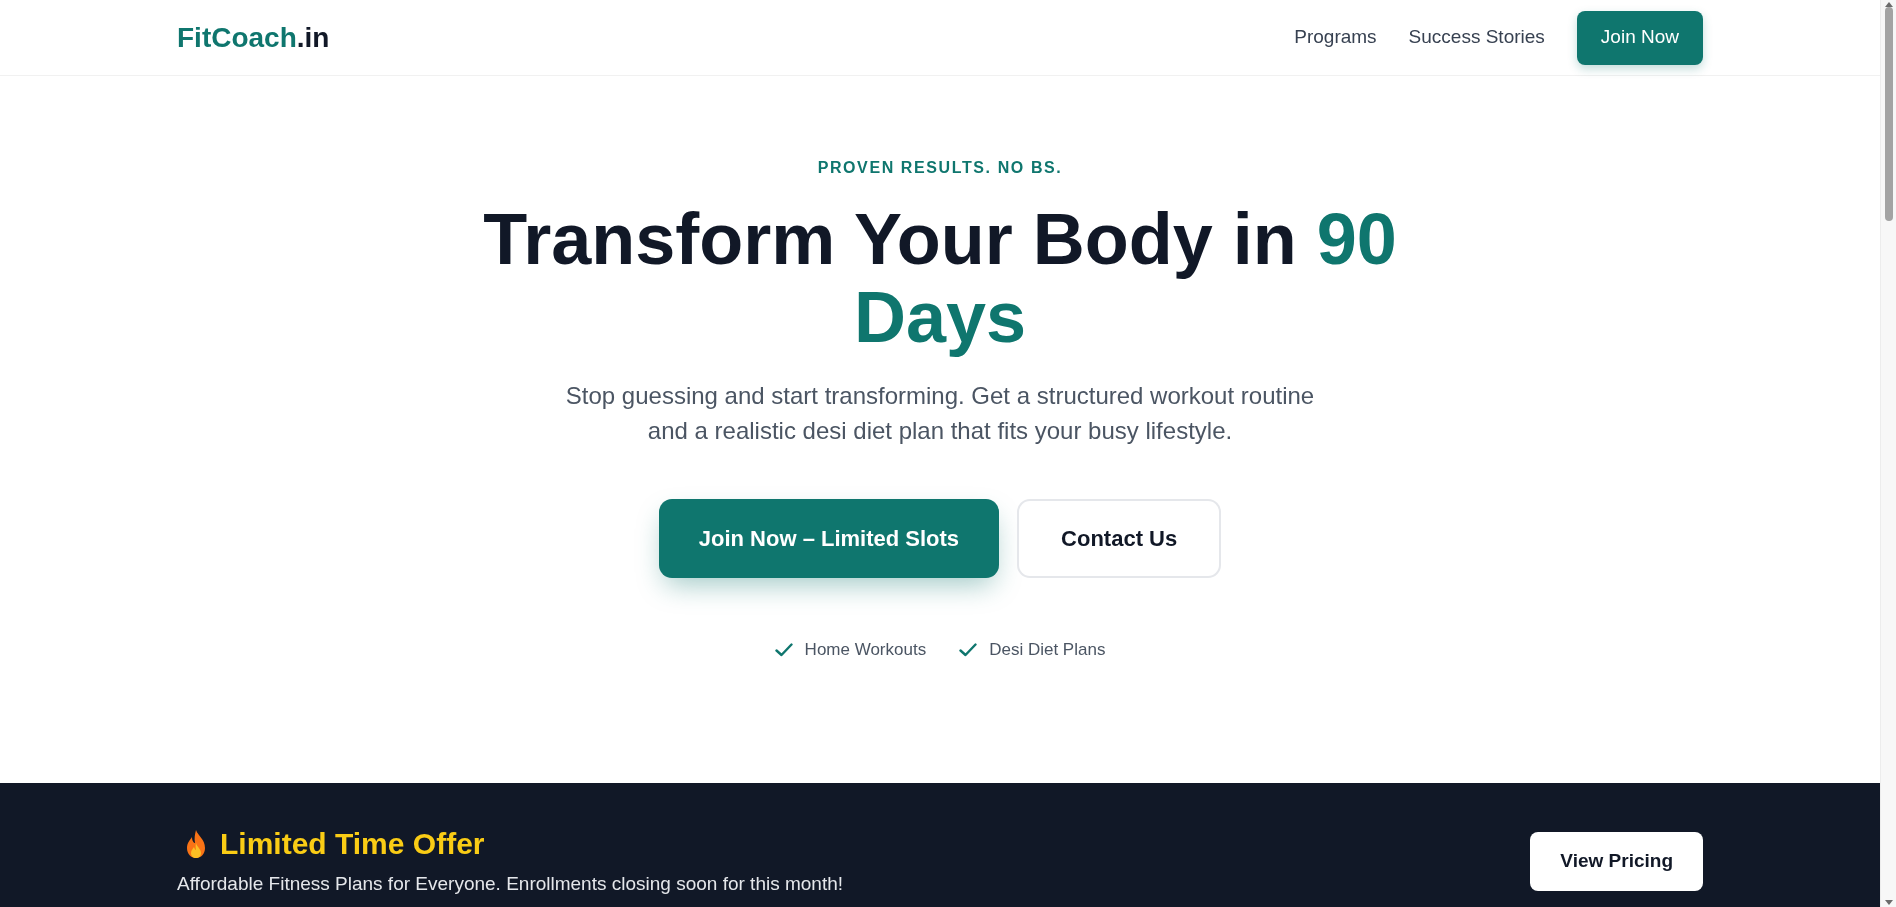  I want to click on scrollbar-track, so click(1888, 453).